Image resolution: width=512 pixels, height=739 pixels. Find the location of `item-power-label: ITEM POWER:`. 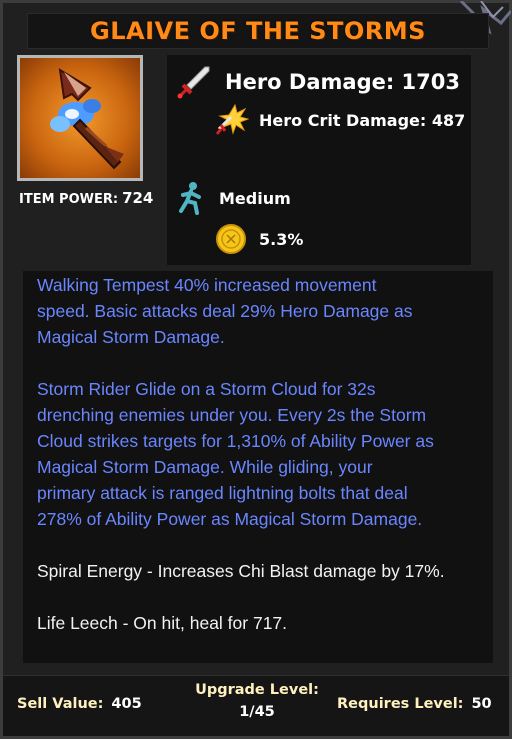

item-power-label: ITEM POWER: is located at coordinates (69, 199).